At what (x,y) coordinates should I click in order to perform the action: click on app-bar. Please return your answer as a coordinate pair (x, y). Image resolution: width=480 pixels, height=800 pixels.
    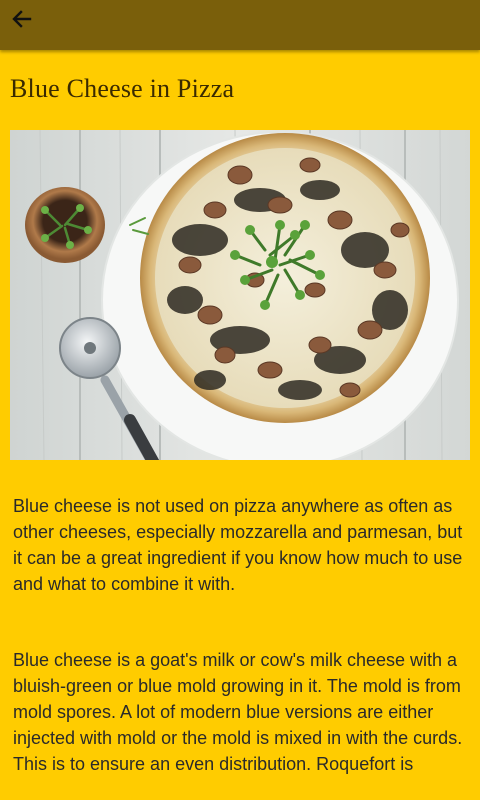
    Looking at the image, I should click on (240, 25).